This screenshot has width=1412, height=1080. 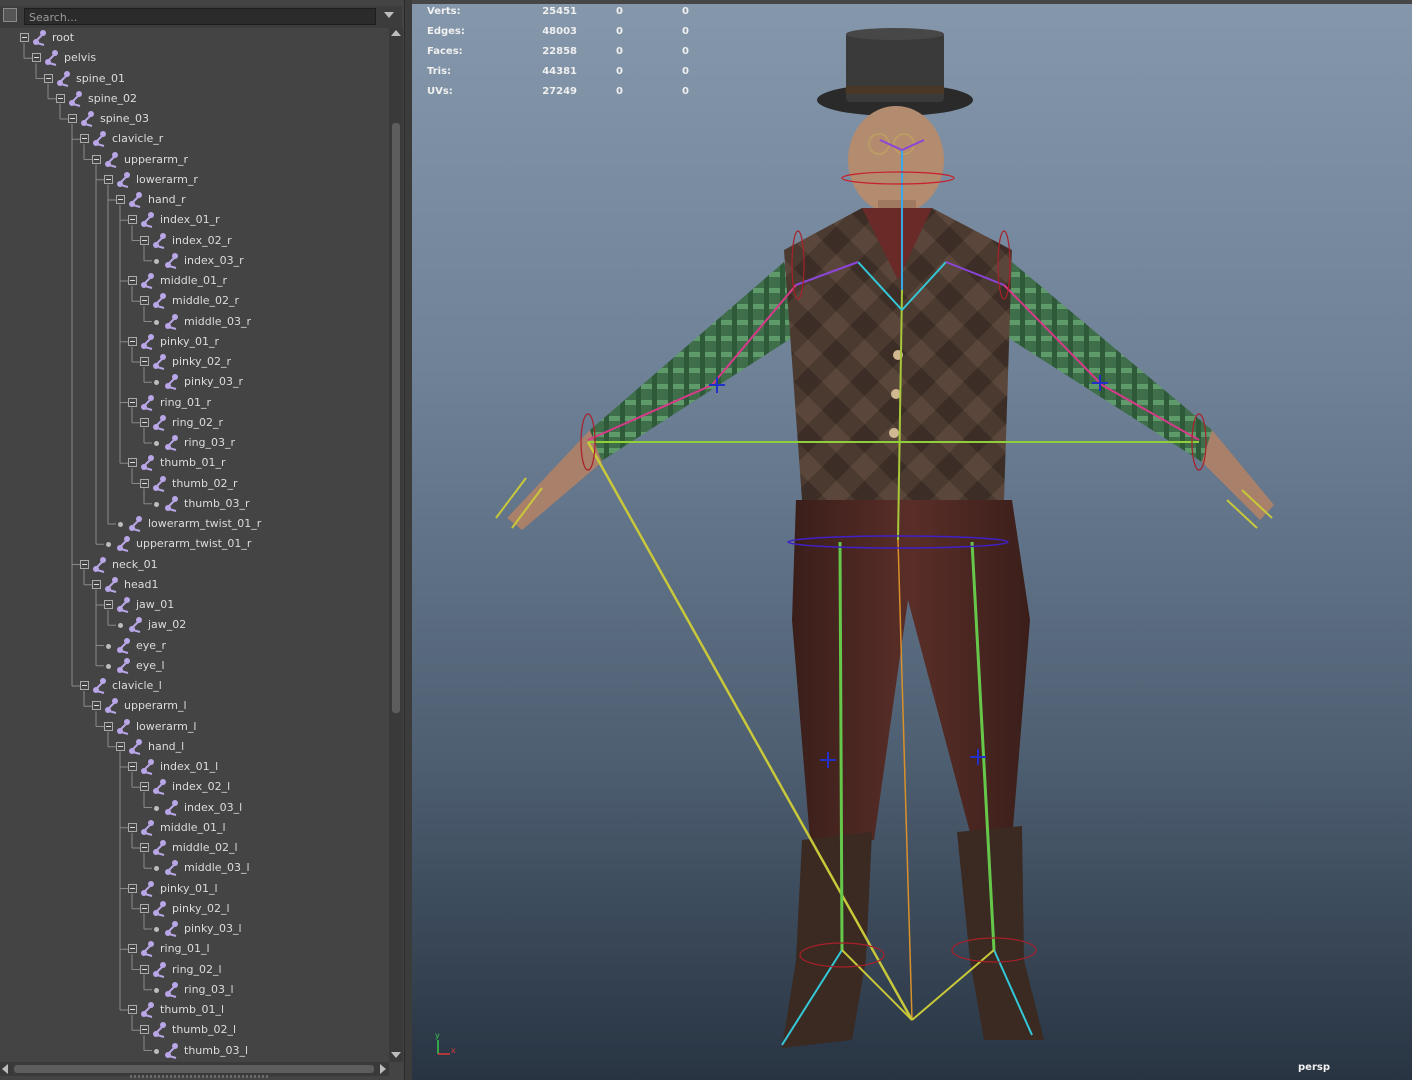 I want to click on outliner-item-lowerarm-twist-01-r: lowerarm_twist_01_r, so click(x=194, y=524).